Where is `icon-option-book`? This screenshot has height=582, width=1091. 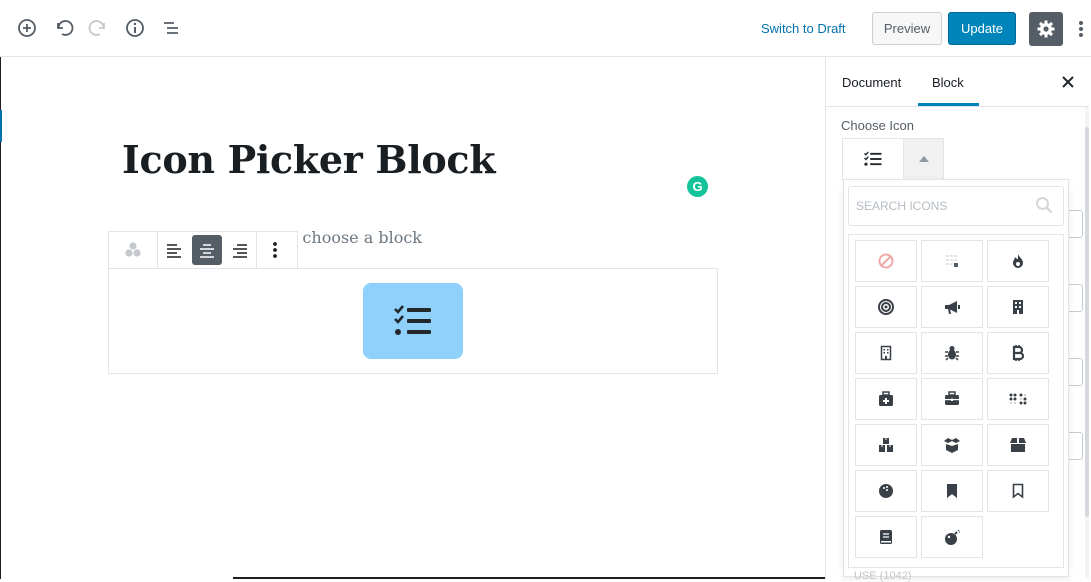
icon-option-book is located at coordinates (886, 537).